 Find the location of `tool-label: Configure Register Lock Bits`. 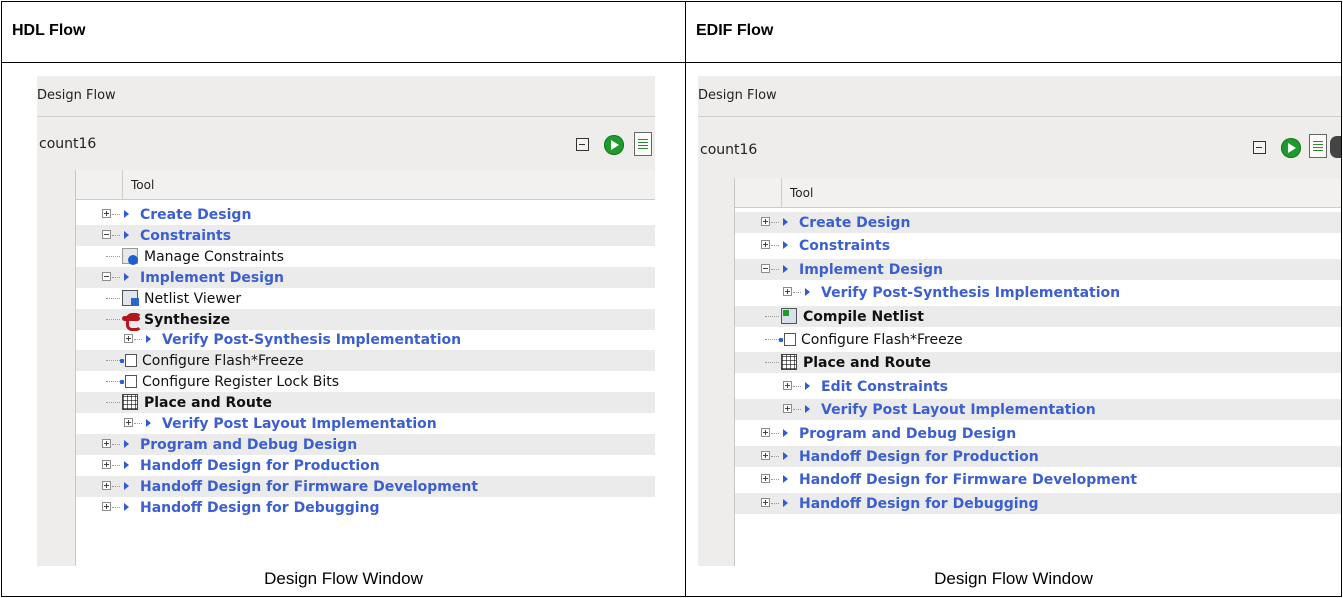

tool-label: Configure Register Lock Bits is located at coordinates (240, 382).